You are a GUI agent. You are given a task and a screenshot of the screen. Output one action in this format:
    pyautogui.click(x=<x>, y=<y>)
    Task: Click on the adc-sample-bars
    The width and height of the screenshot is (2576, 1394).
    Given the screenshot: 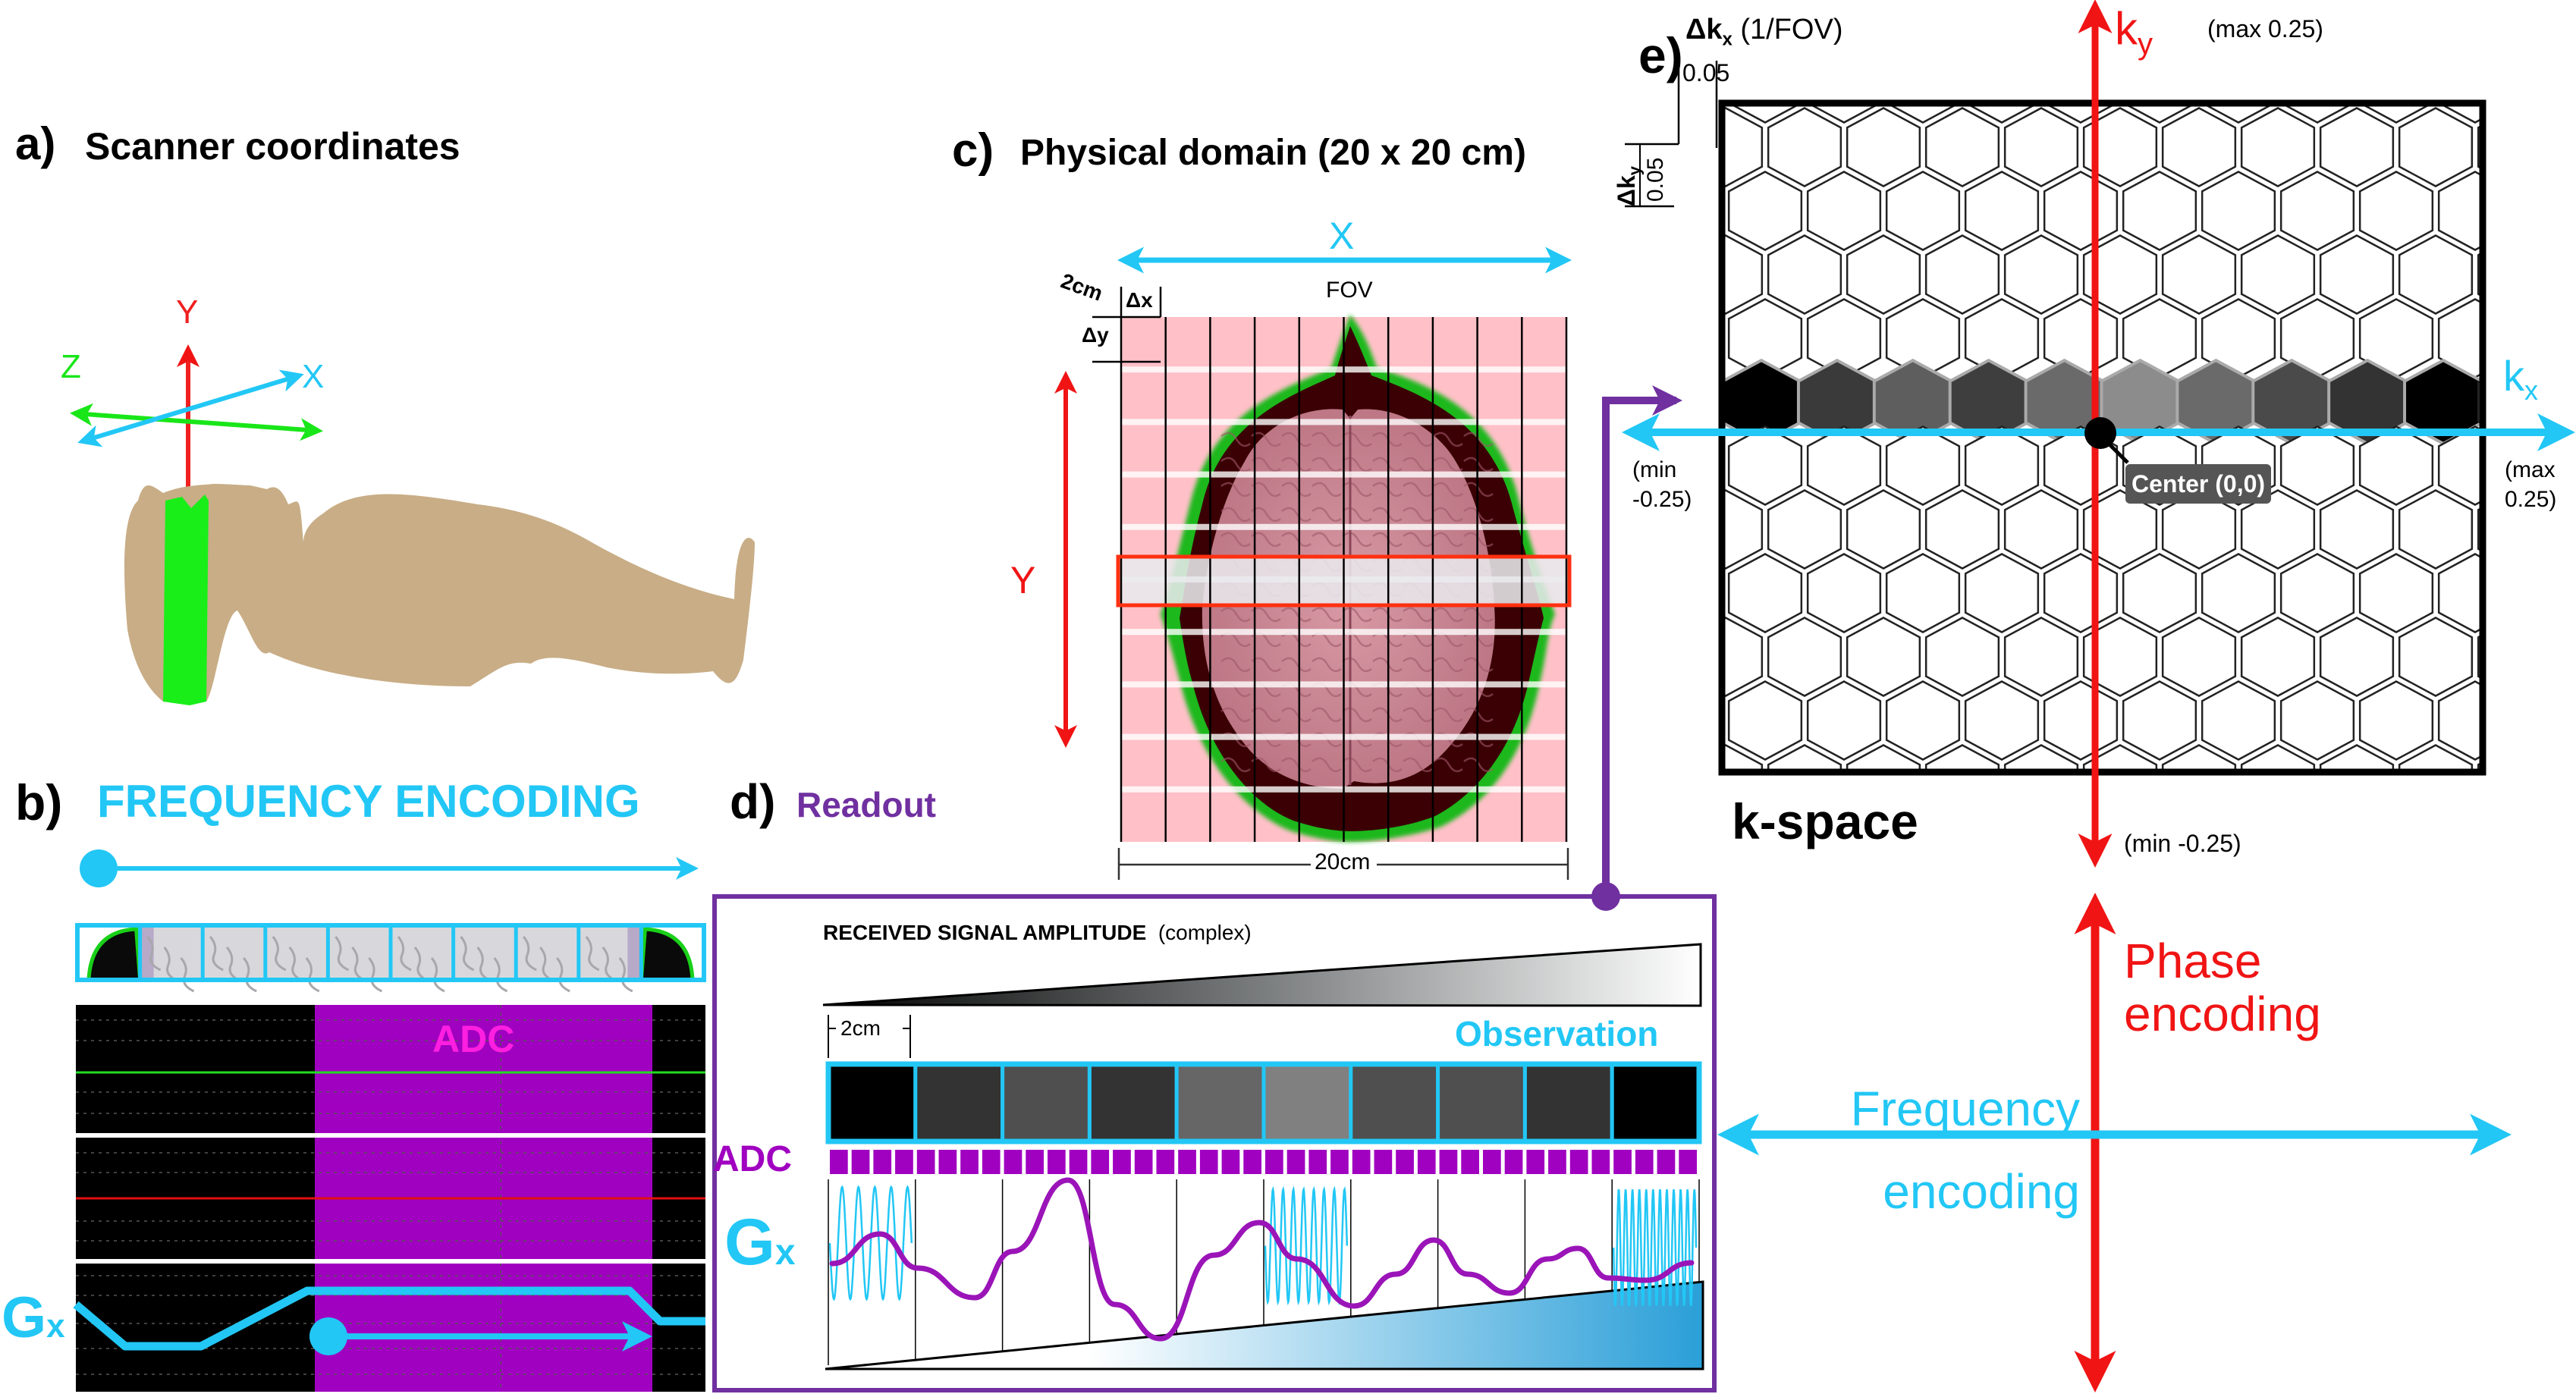 What is the action you would take?
    pyautogui.click(x=1263, y=1162)
    